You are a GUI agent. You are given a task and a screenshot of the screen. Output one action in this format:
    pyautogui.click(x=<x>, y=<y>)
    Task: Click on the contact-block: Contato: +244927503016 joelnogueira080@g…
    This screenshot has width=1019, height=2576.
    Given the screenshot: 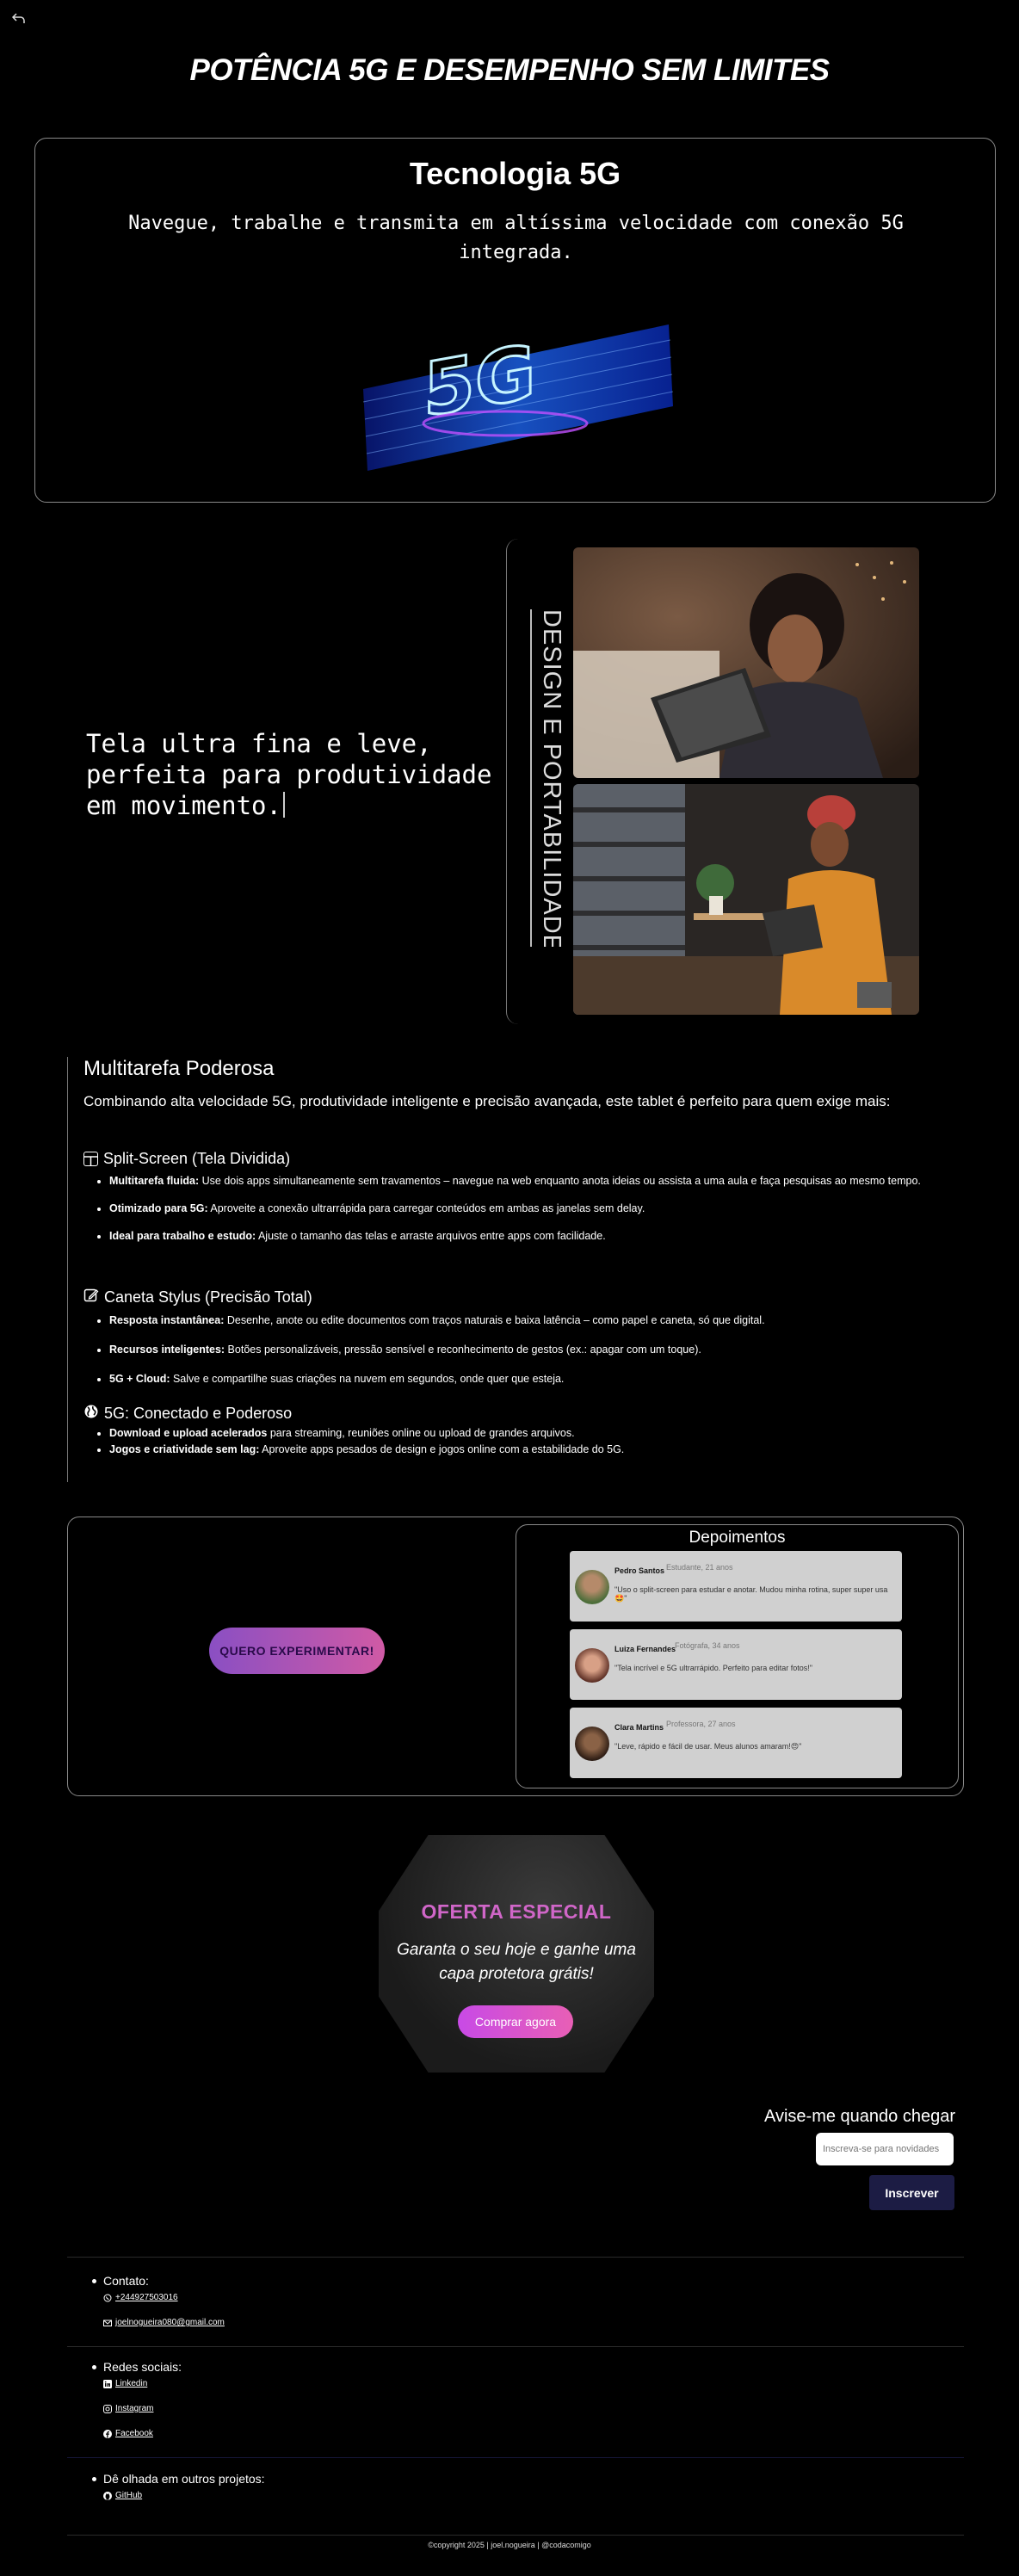 What is the action you would take?
    pyautogui.click(x=158, y=2300)
    